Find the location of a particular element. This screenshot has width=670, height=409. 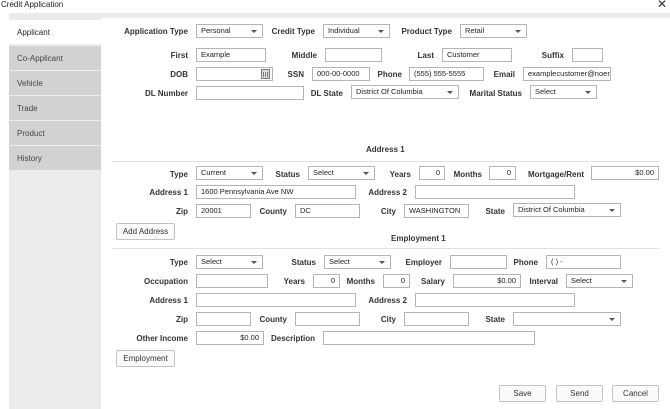

address-years-label: Years is located at coordinates (400, 174).